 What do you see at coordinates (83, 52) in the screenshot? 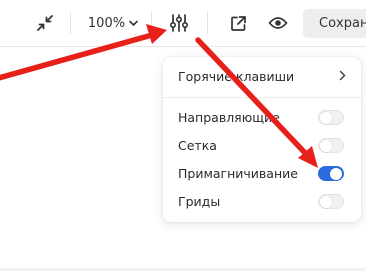
I see `annotation-arrow` at bounding box center [83, 52].